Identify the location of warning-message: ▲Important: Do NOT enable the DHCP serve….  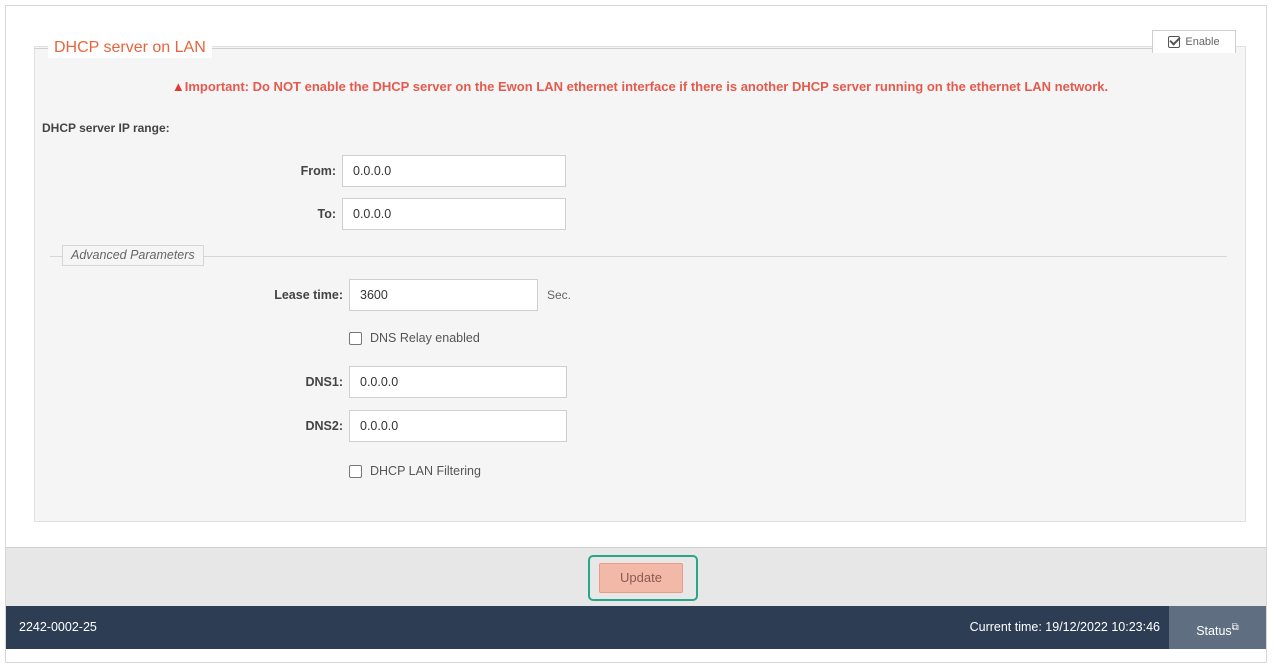
(640, 86).